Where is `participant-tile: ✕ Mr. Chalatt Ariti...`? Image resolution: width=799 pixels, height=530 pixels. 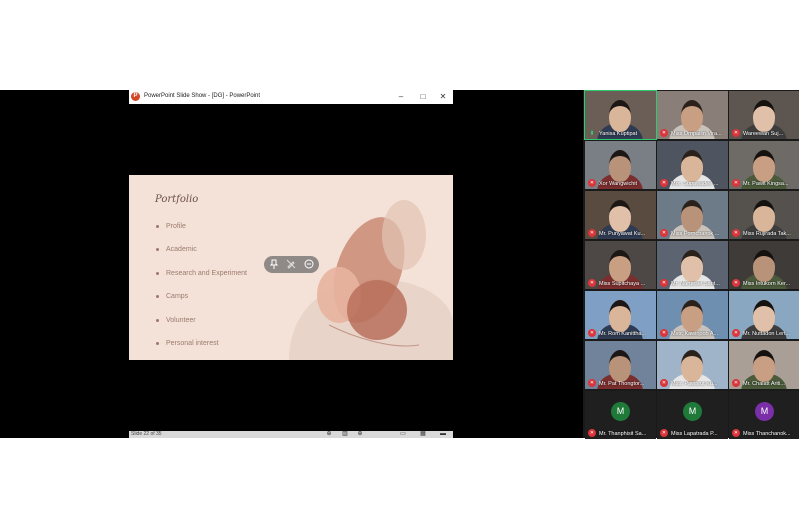 participant-tile: ✕ Mr. Chalatt Ariti... is located at coordinates (764, 365).